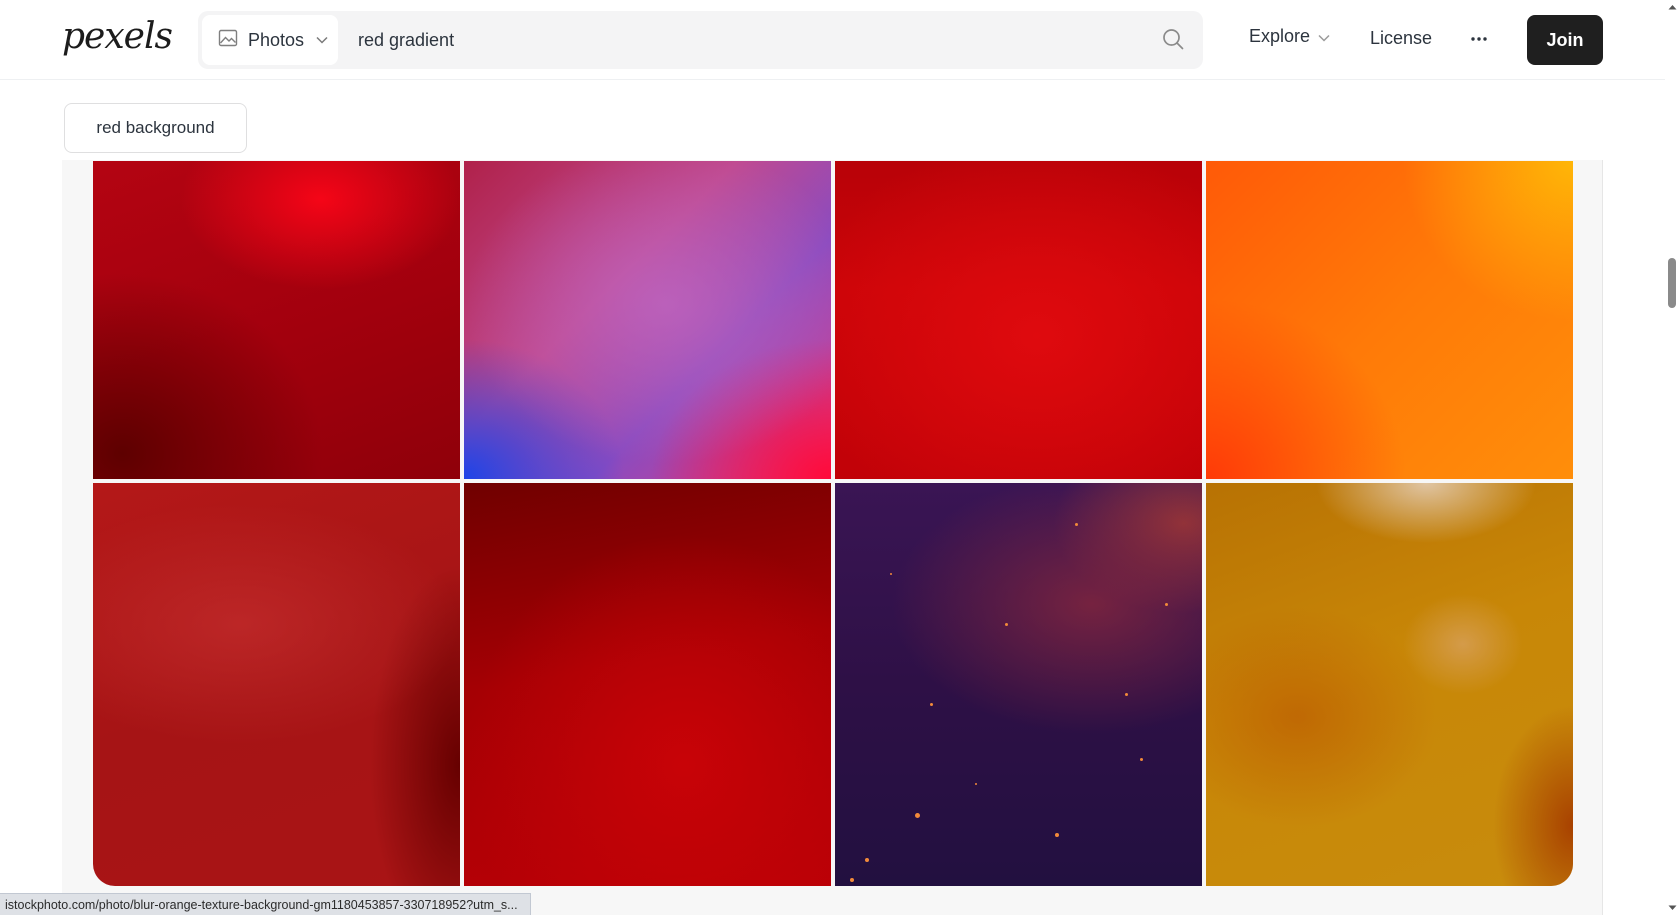  I want to click on top-navigation-bar: pexels Photos Explore License Join, so click(832, 40).